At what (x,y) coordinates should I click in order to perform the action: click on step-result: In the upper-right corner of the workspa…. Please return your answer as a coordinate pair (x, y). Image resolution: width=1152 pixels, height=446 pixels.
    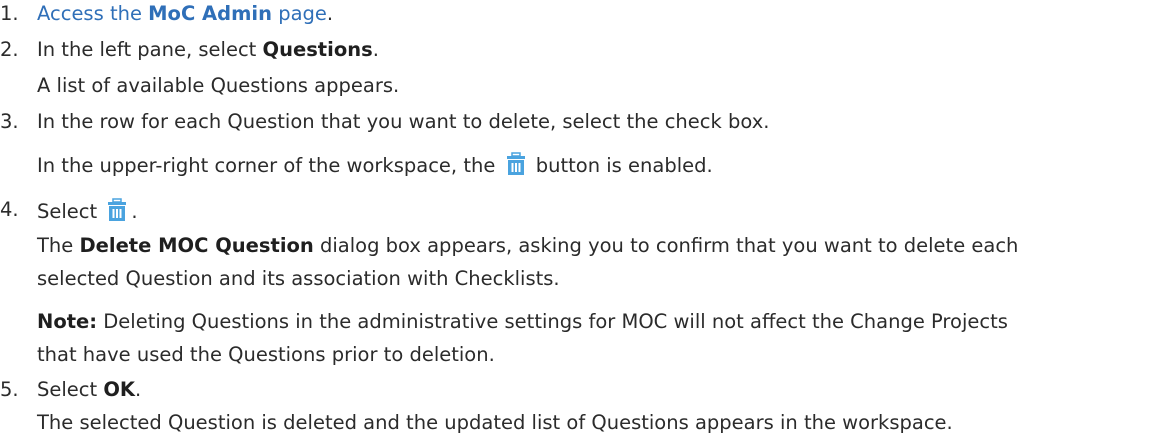
    Looking at the image, I should click on (375, 166).